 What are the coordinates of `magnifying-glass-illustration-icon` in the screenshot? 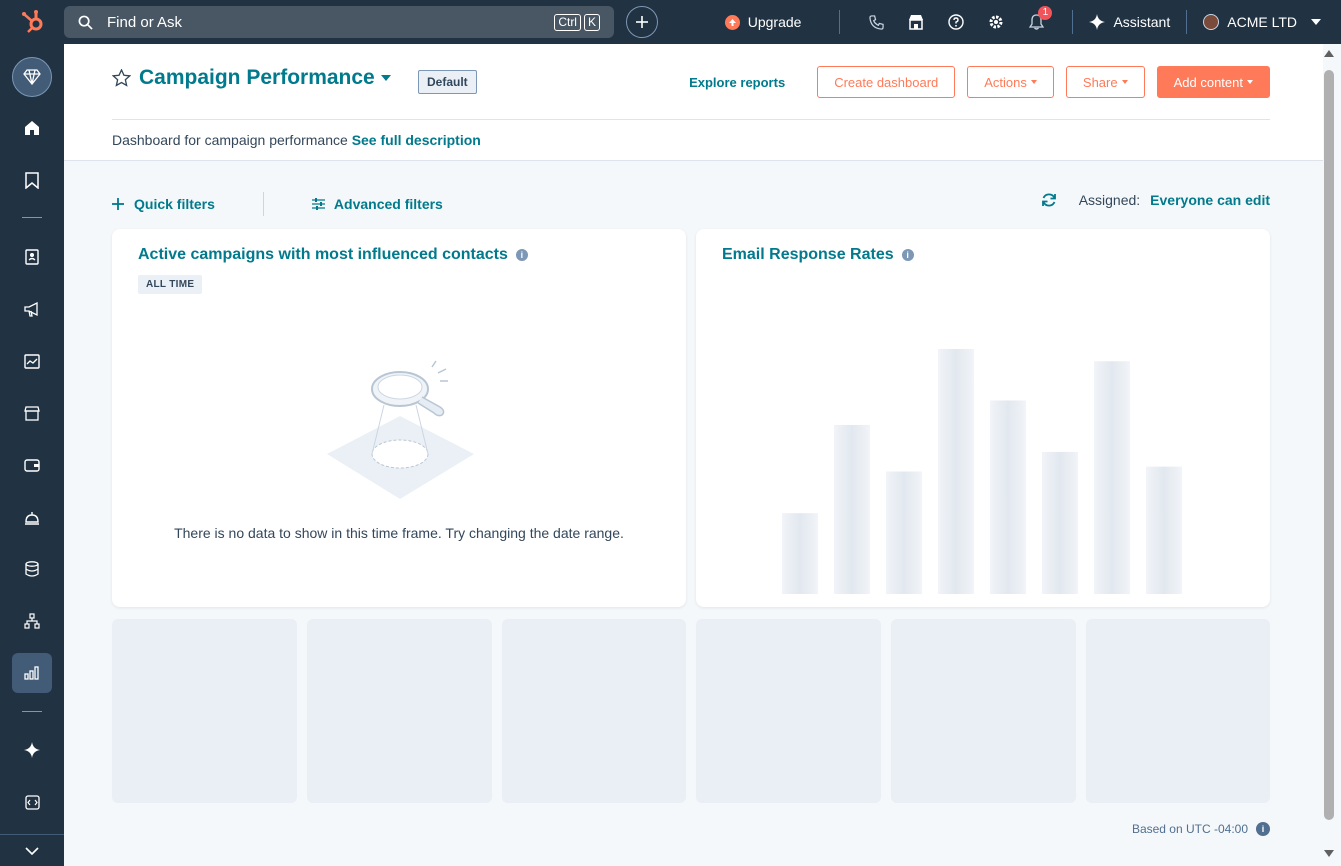 It's located at (400, 429).